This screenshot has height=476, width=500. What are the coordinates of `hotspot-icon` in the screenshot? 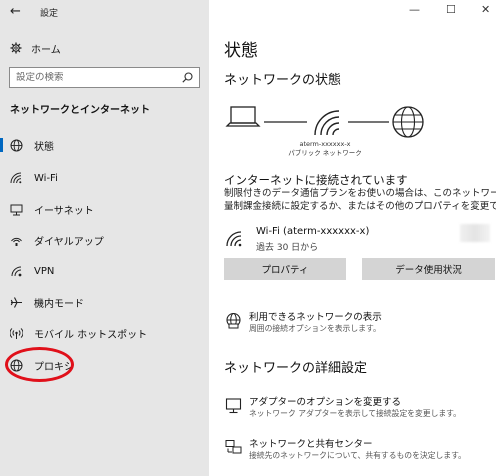 It's located at (16, 333).